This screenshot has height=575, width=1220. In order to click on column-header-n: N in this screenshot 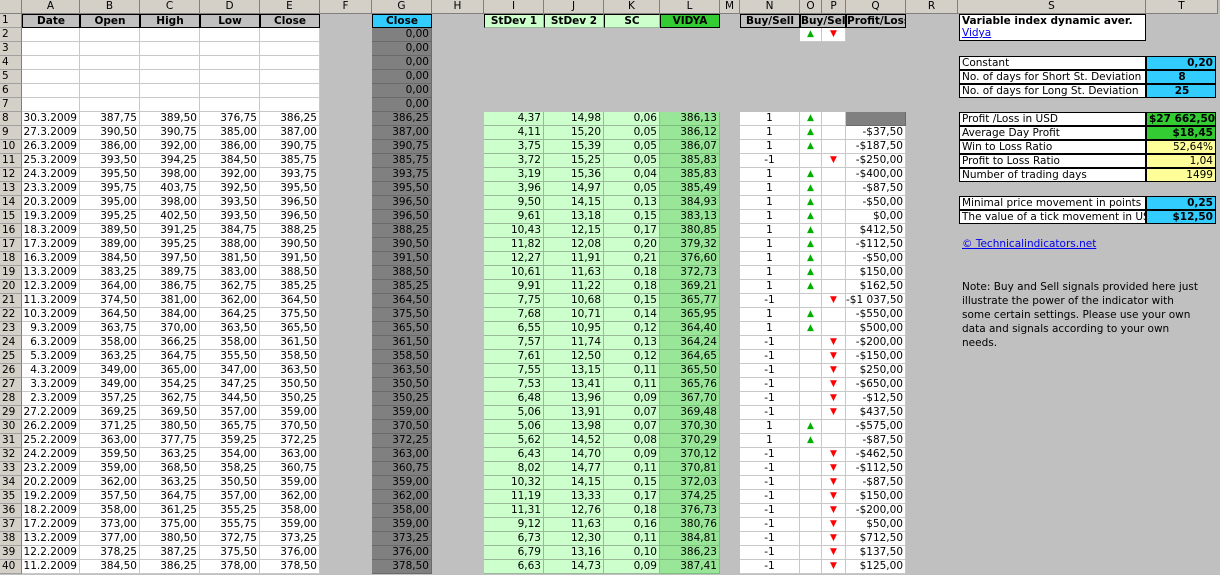, I will do `click(770, 7)`.